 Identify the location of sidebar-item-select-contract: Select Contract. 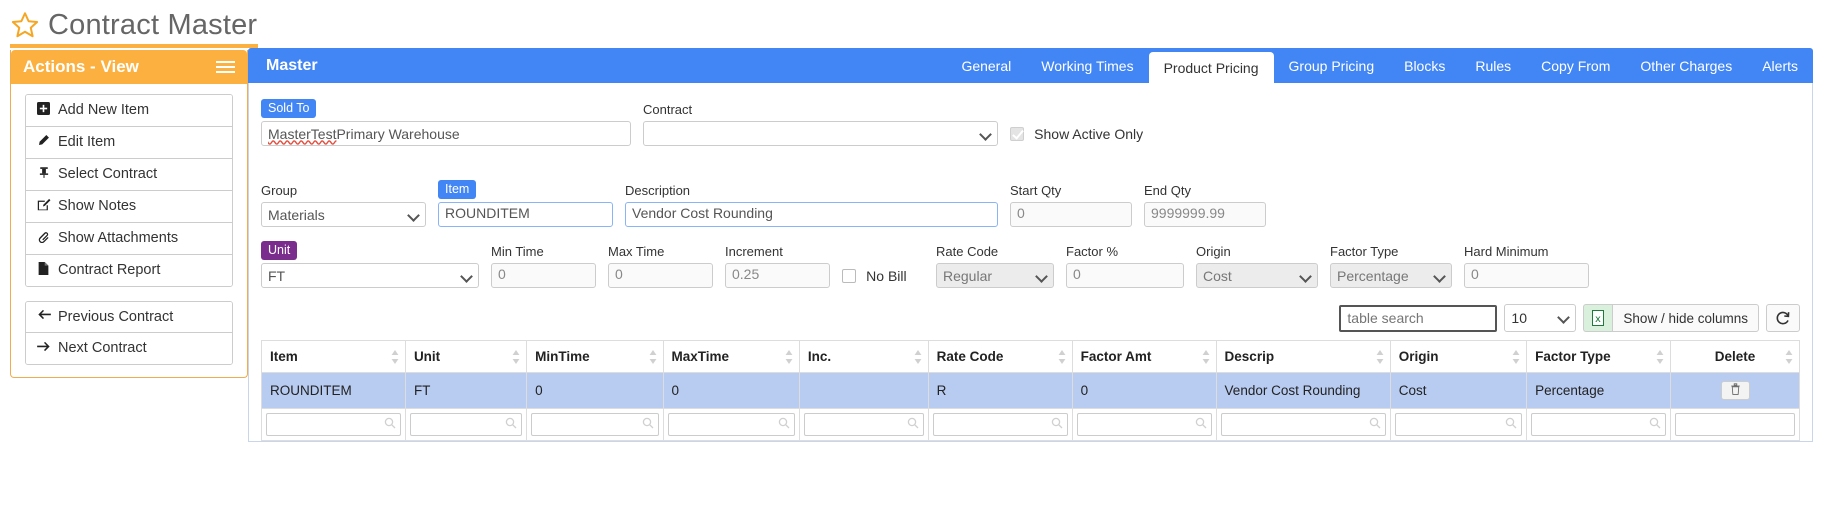
(129, 174).